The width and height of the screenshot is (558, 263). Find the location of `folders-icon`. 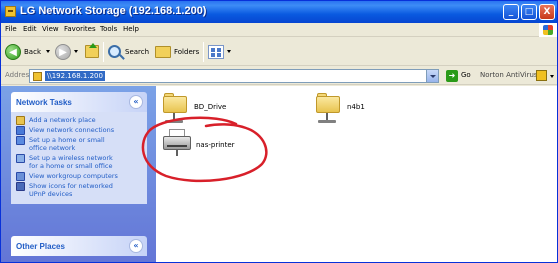

folders-icon is located at coordinates (163, 52).